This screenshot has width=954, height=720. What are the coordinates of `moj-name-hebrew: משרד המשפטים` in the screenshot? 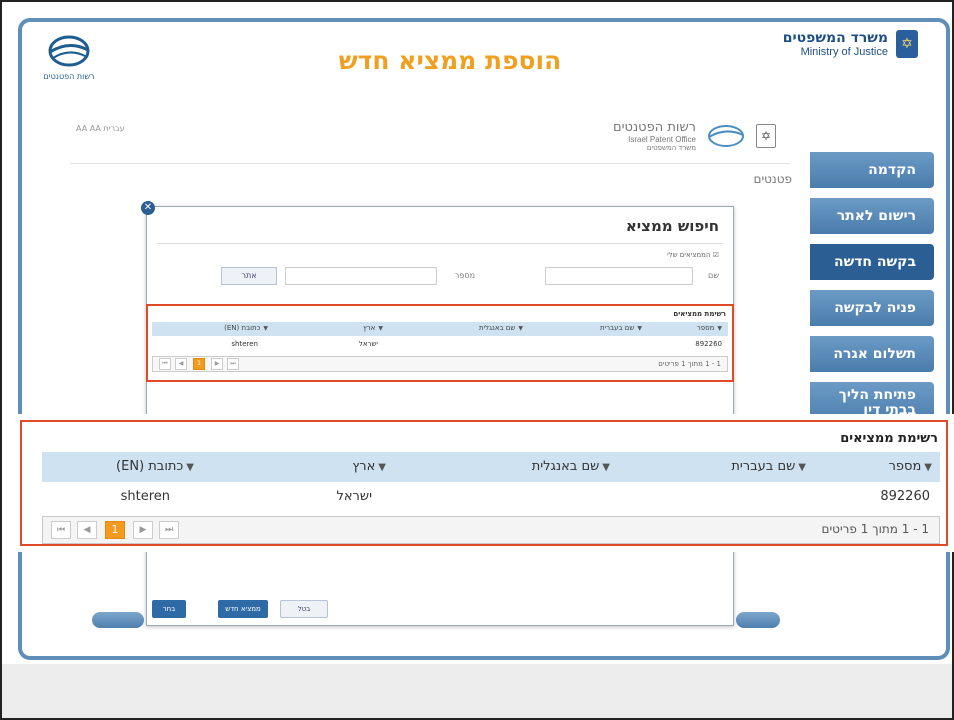 It's located at (835, 38).